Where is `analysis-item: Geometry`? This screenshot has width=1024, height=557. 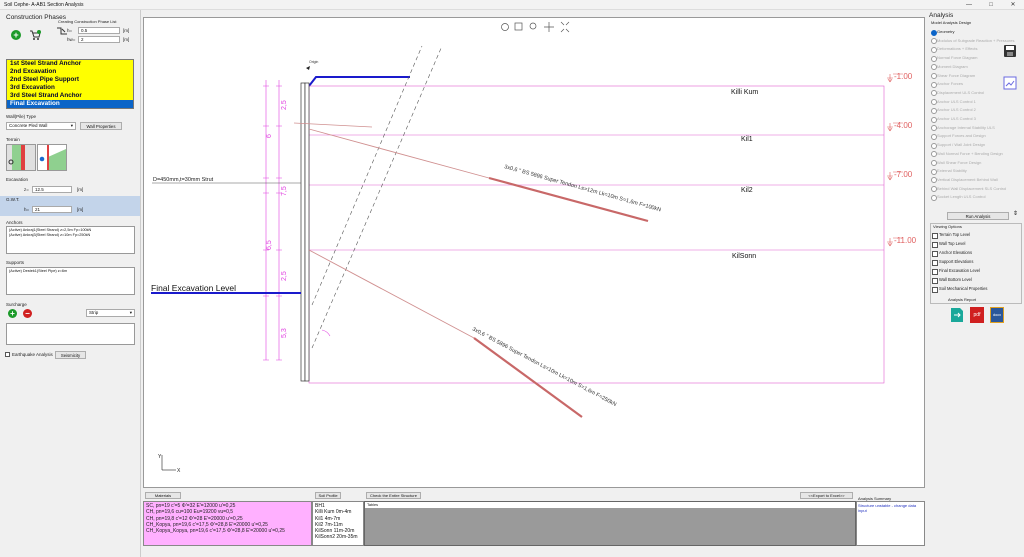
analysis-item: Geometry is located at coordinates (943, 32).